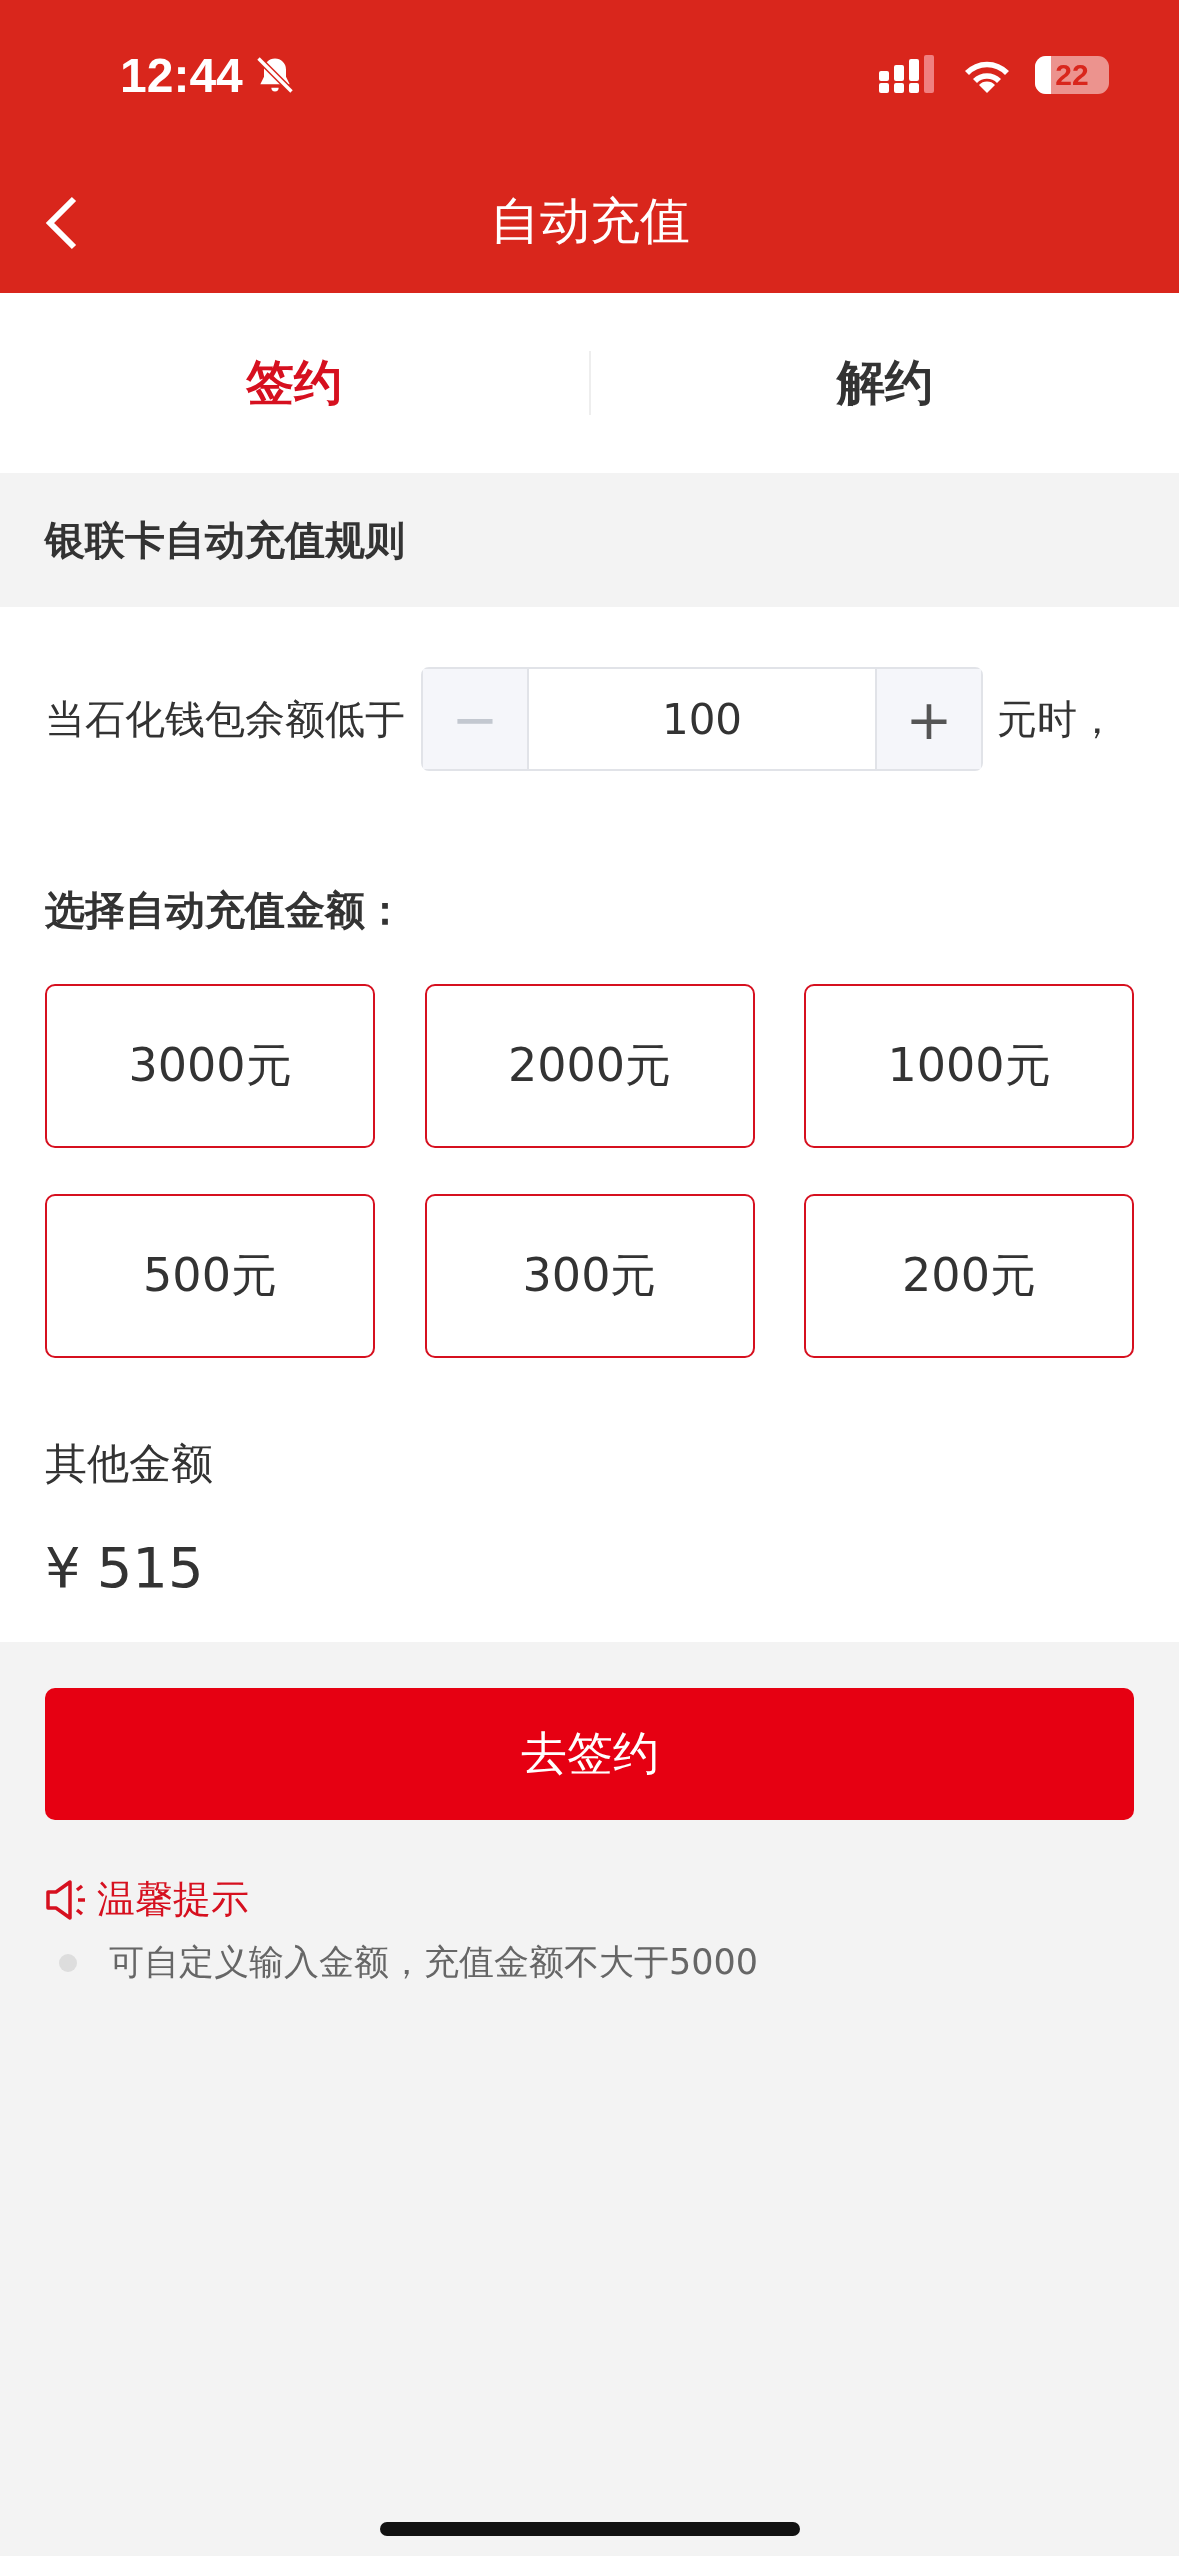 Image resolution: width=1179 pixels, height=2556 pixels. I want to click on amount-option: 2000元, so click(589, 1066).